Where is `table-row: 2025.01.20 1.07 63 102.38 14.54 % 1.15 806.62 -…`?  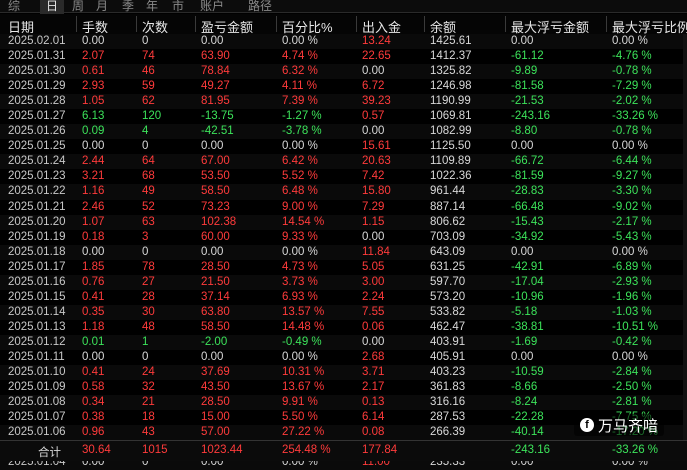
table-row: 2025.01.20 1.07 63 102.38 14.54 % 1.15 806.62 -… is located at coordinates (343, 222).